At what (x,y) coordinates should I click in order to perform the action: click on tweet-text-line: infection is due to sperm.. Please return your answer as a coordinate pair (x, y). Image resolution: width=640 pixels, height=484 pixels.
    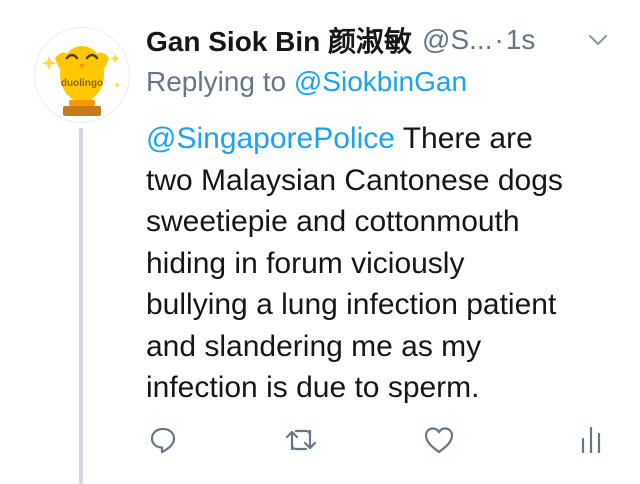
    Looking at the image, I should click on (313, 387).